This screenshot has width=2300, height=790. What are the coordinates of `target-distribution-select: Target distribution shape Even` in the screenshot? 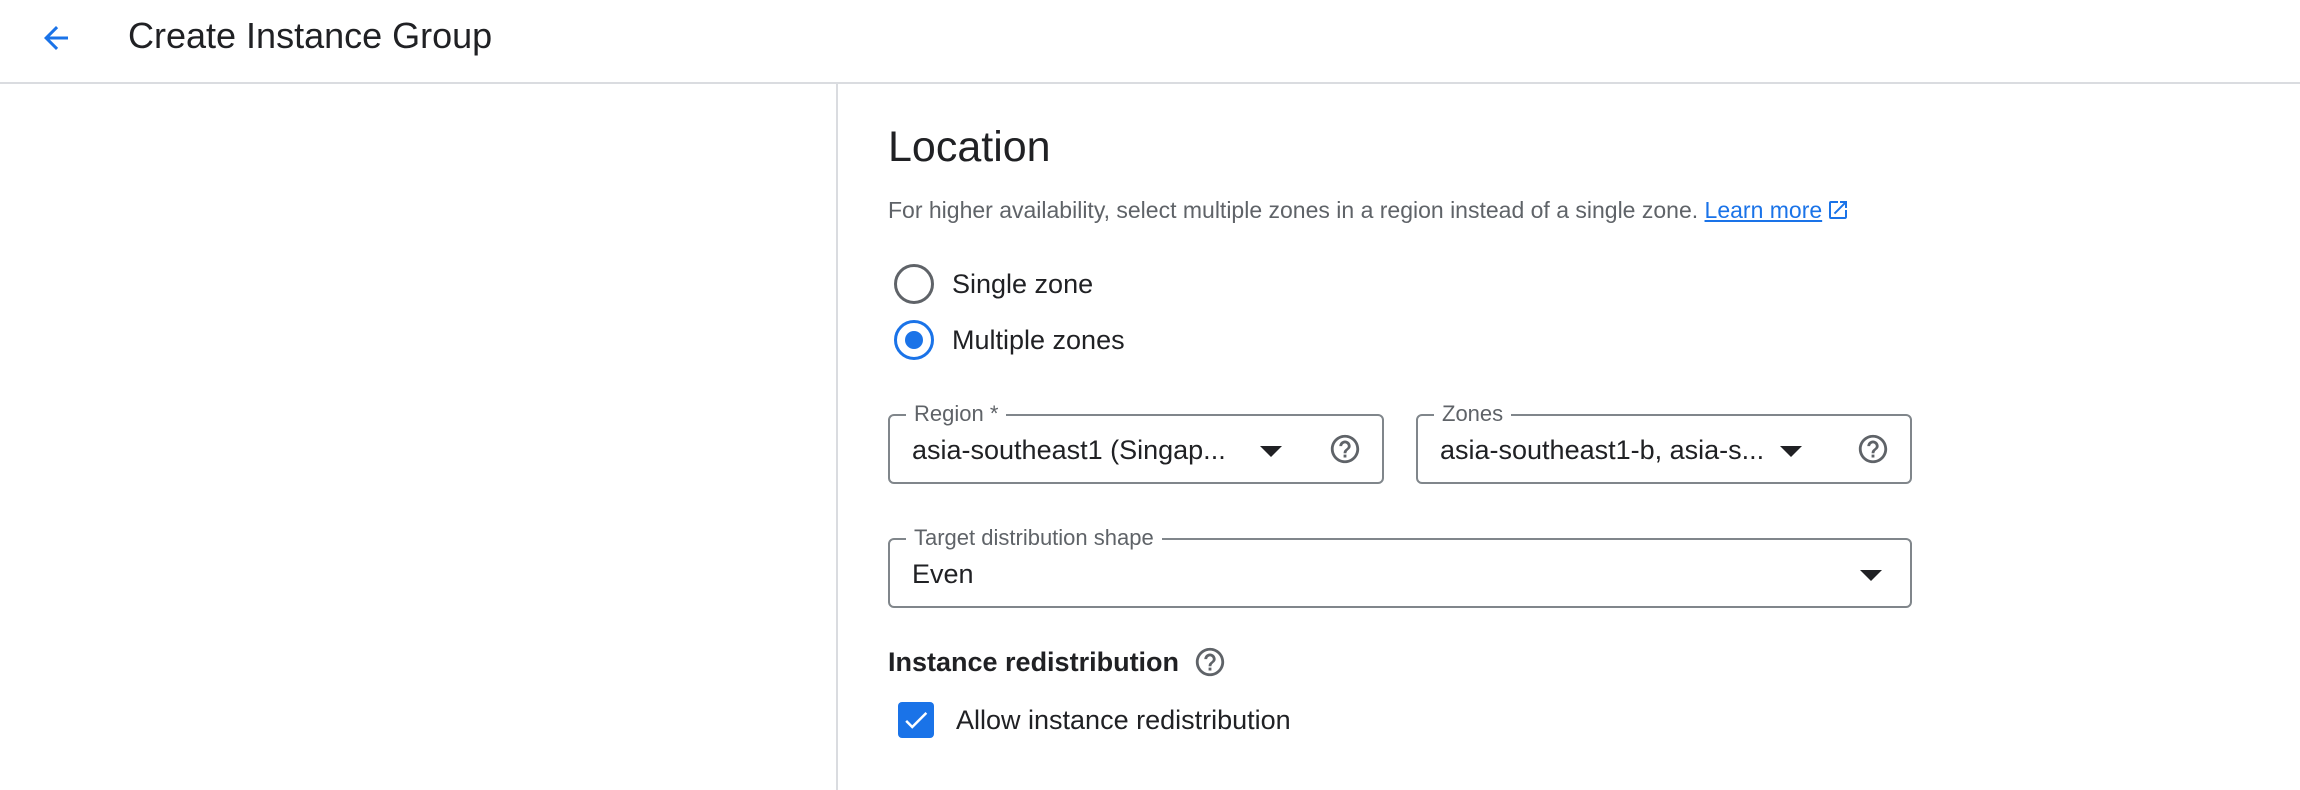 It's located at (1400, 566).